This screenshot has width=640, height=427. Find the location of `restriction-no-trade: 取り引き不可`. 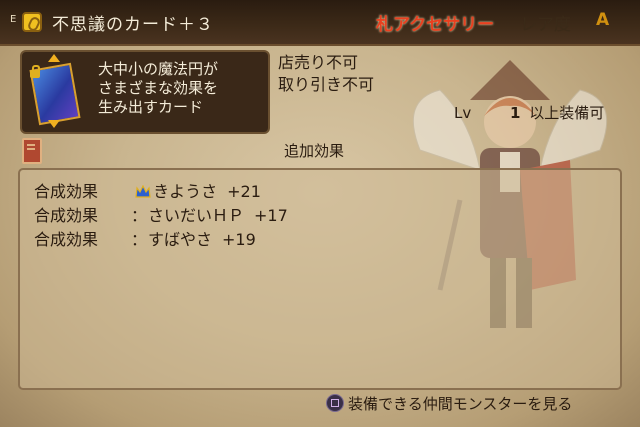

restriction-no-trade: 取り引き不可 is located at coordinates (326, 84).